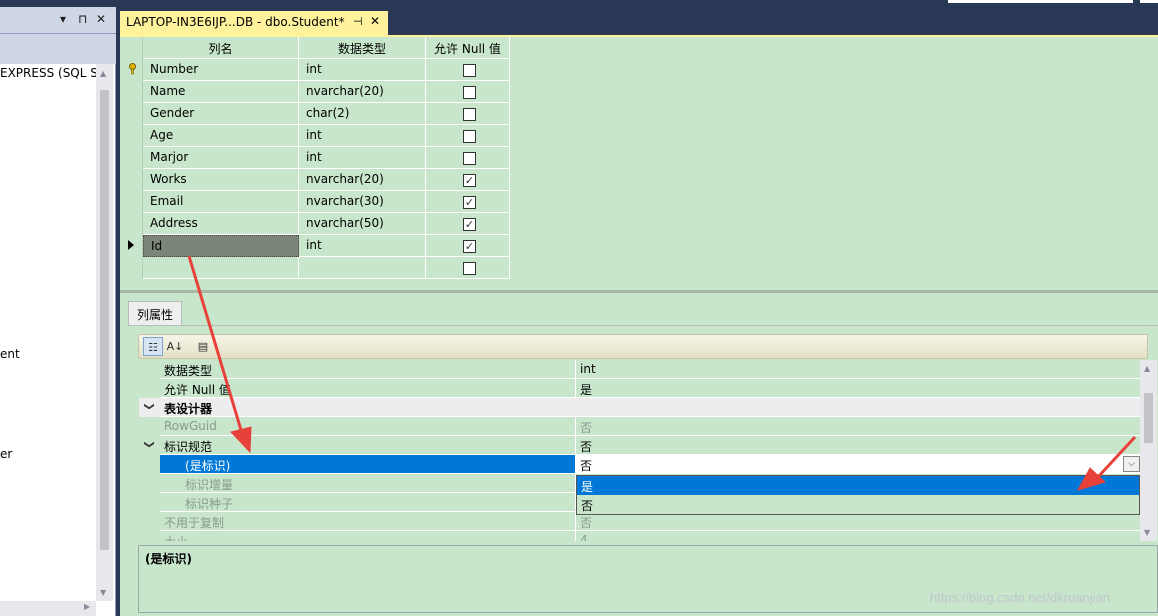 Image resolution: width=1158 pixels, height=616 pixels. I want to click on cell-data-type, so click(362, 268).